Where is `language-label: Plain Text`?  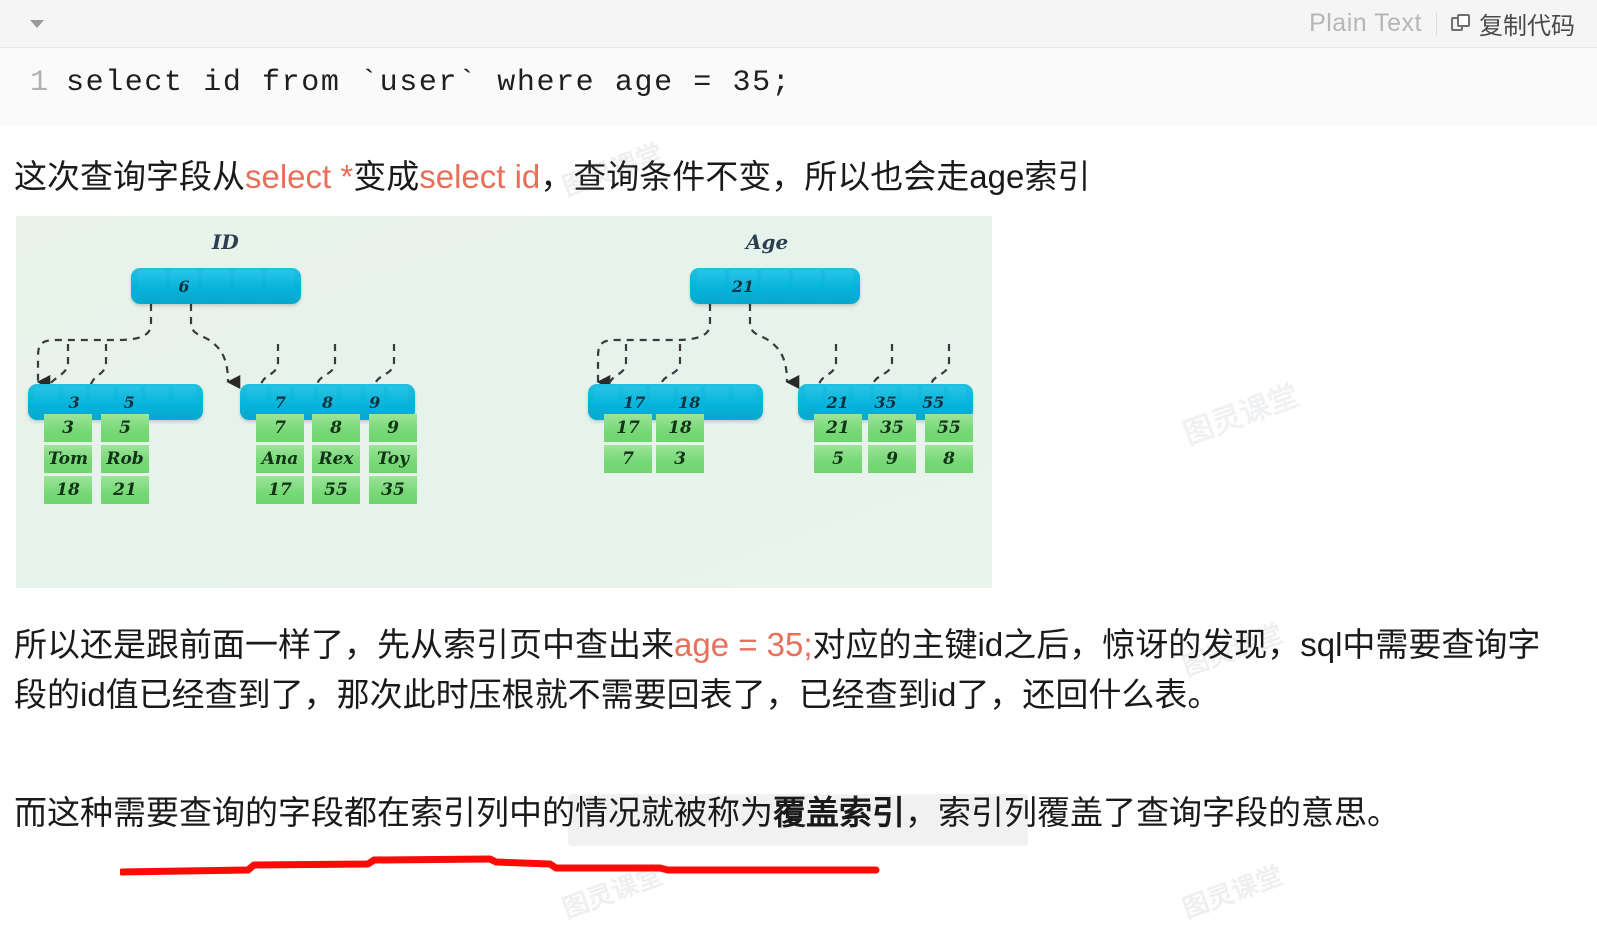
language-label: Plain Text is located at coordinates (1365, 23).